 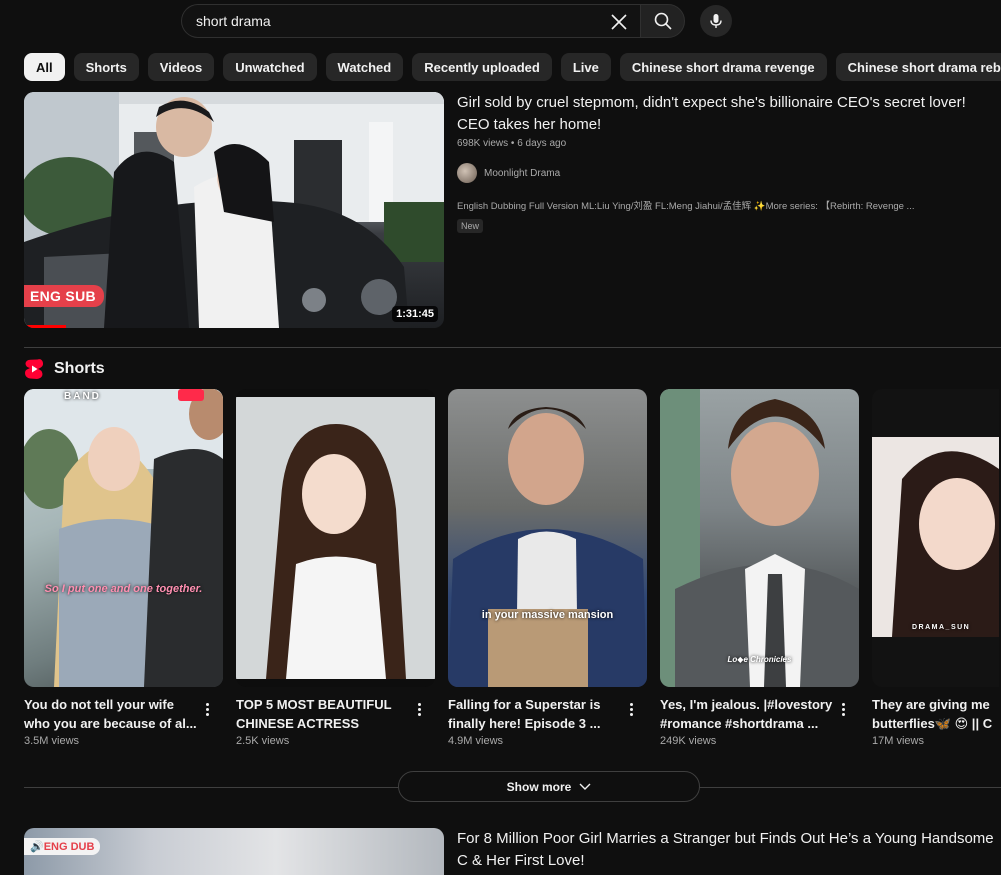 I want to click on short-caption: So I put one and one together., so click(x=123, y=589).